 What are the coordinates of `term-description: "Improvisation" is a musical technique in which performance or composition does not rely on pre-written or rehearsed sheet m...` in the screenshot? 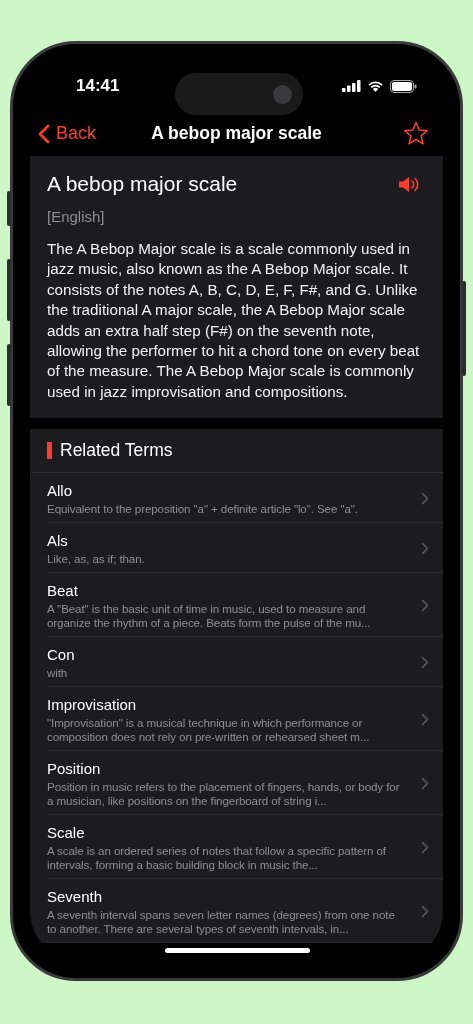 It's located at (209, 730).